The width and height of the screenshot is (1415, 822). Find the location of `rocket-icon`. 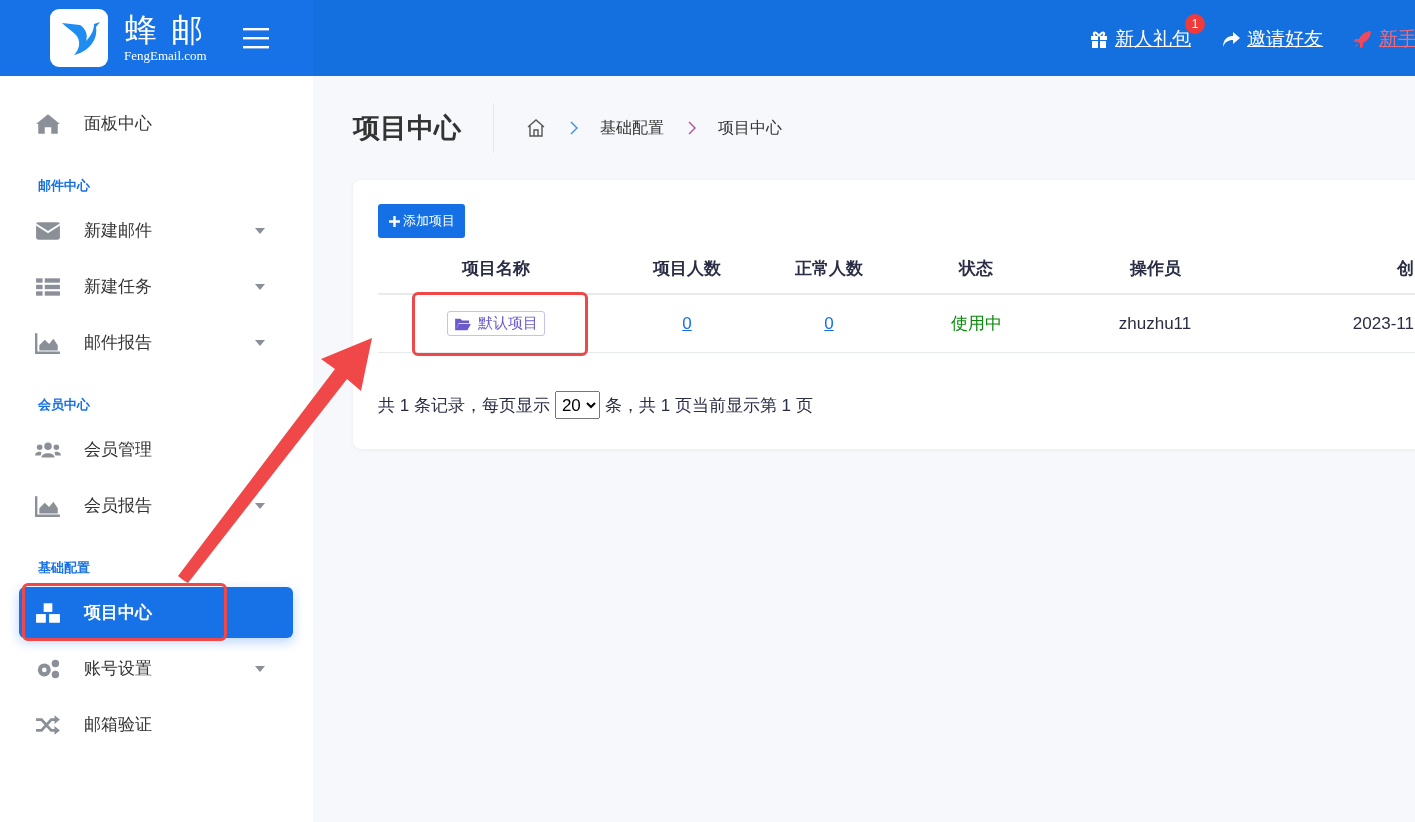

rocket-icon is located at coordinates (1363, 39).